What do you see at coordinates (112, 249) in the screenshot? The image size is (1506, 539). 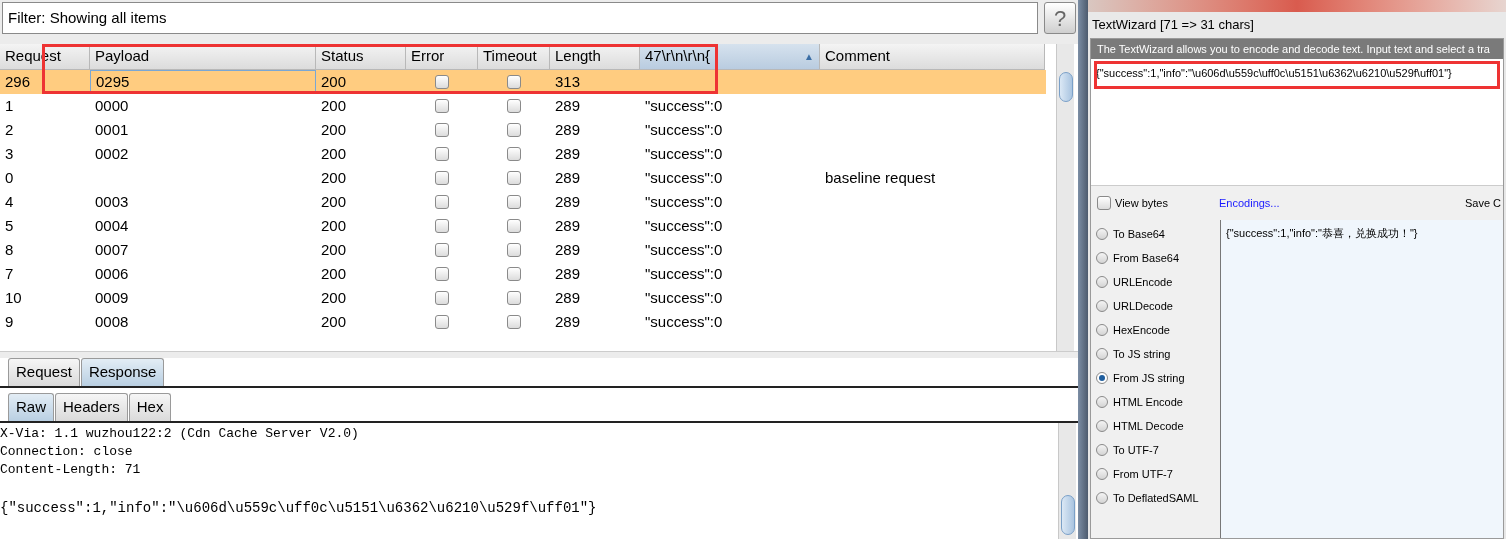 I see `table-cell-text: 0007` at bounding box center [112, 249].